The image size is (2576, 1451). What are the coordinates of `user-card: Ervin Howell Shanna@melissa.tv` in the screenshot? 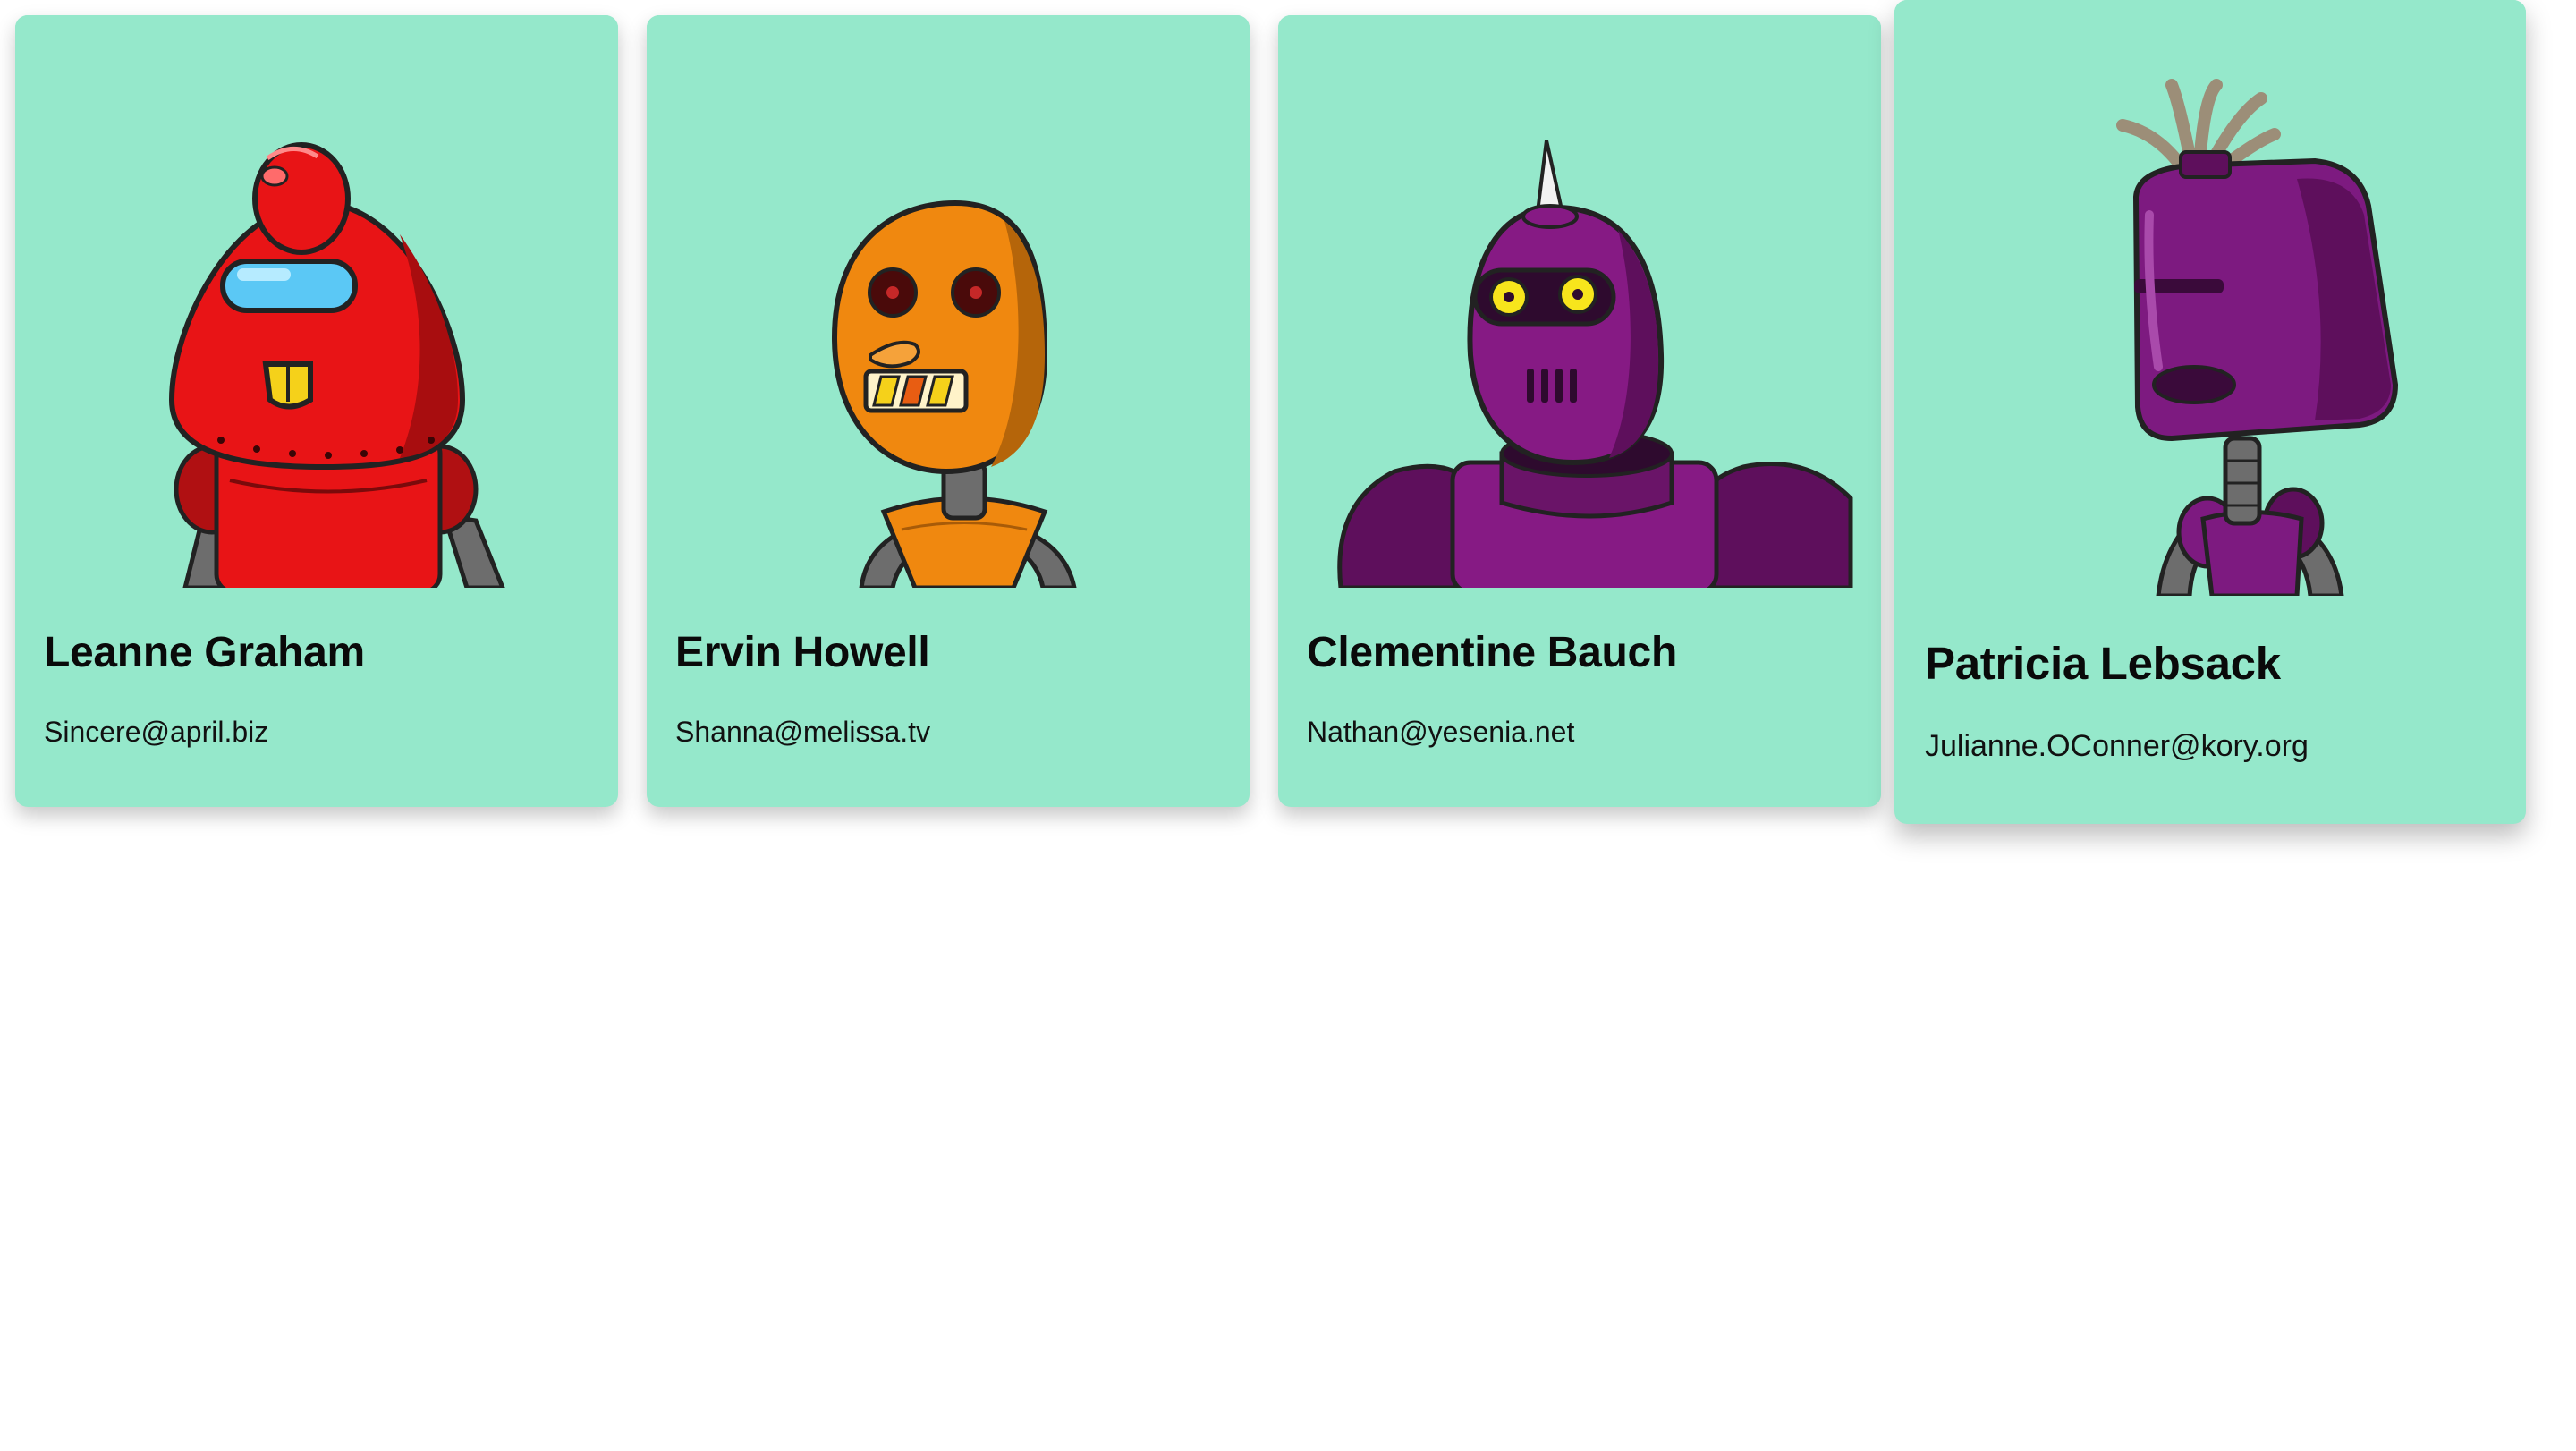 It's located at (948, 411).